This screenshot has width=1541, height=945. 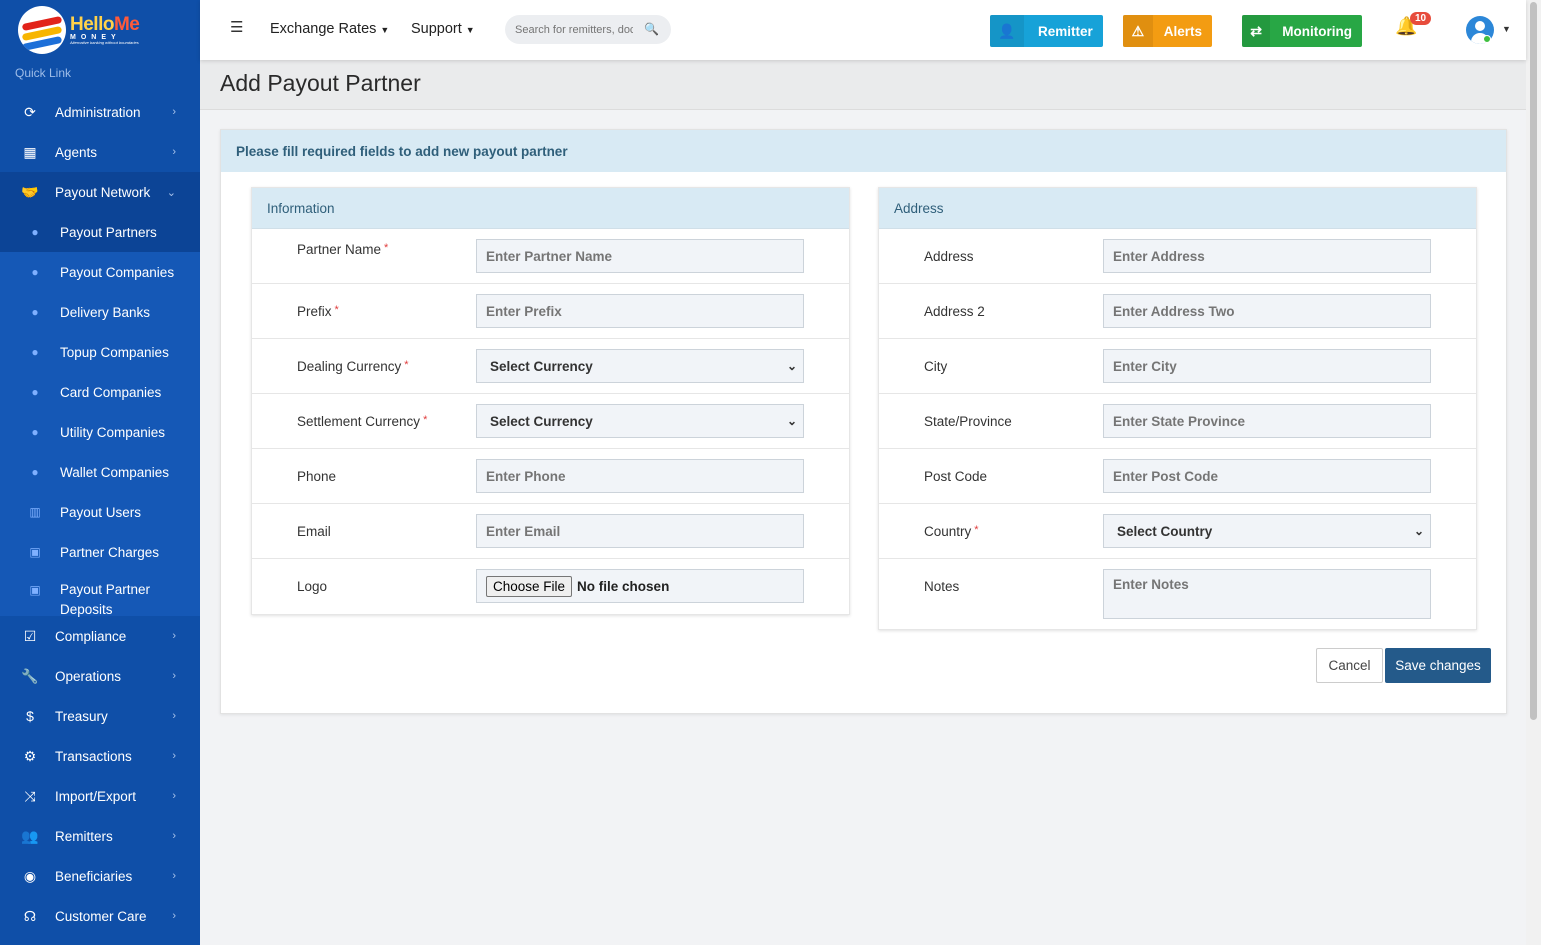 What do you see at coordinates (100, 836) in the screenshot?
I see `sidebar-item-remitters: 👥 Remitters ›` at bounding box center [100, 836].